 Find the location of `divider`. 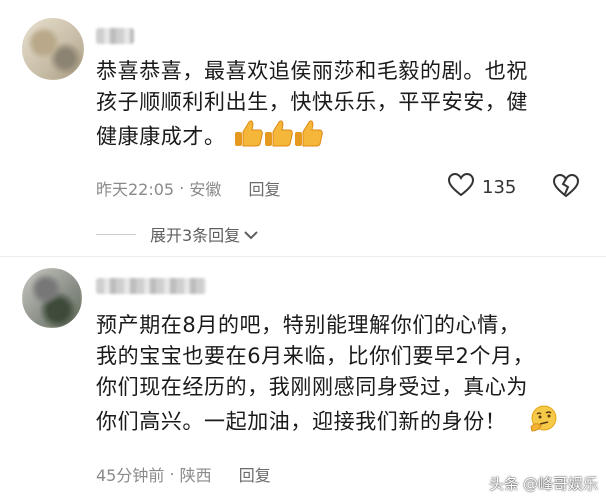

divider is located at coordinates (303, 256).